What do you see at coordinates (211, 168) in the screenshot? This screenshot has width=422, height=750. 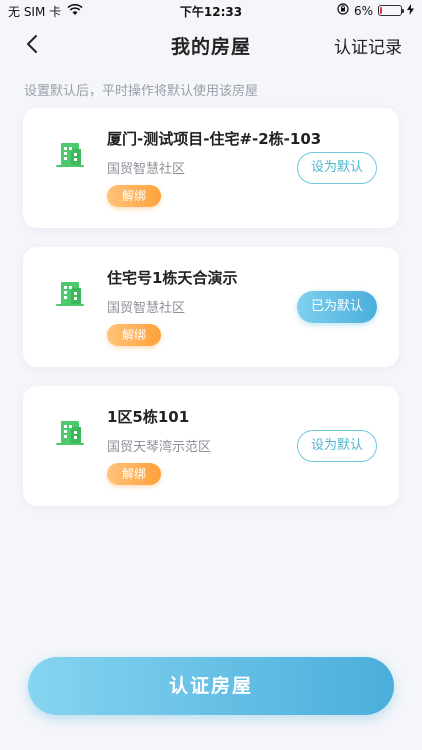 I see `house-card: 厦门-测试项目-住宅#-2栋-103 国贸智慧社区 解绑 设为默认` at bounding box center [211, 168].